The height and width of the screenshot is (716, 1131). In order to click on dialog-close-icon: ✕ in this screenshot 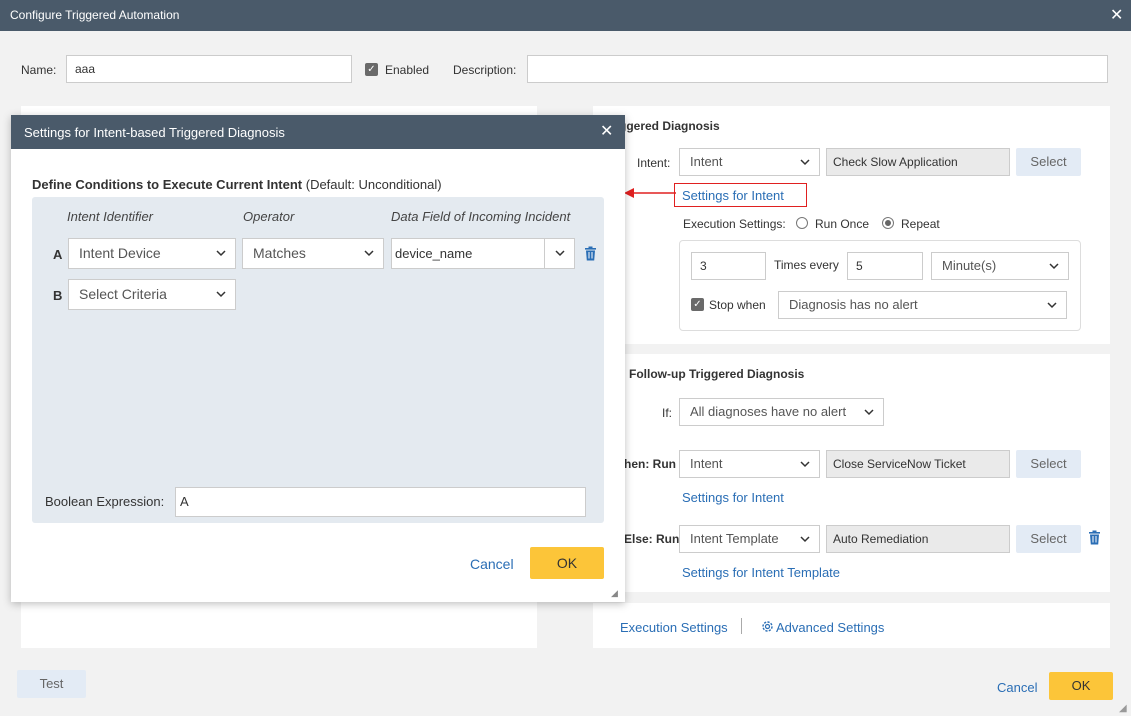, I will do `click(606, 132)`.